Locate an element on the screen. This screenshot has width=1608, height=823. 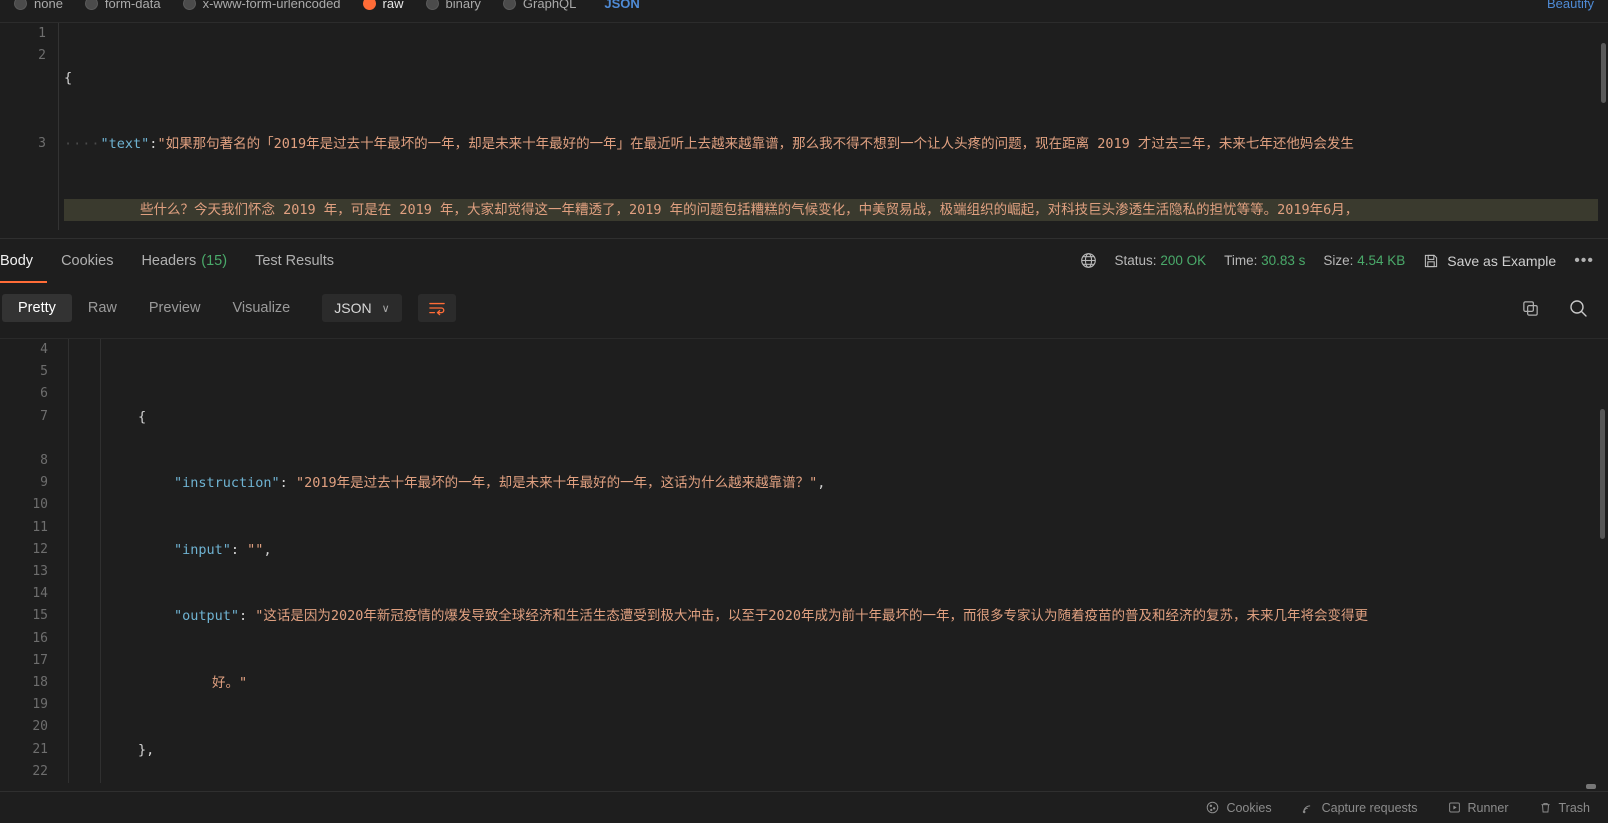
search-icon is located at coordinates (1578, 308).